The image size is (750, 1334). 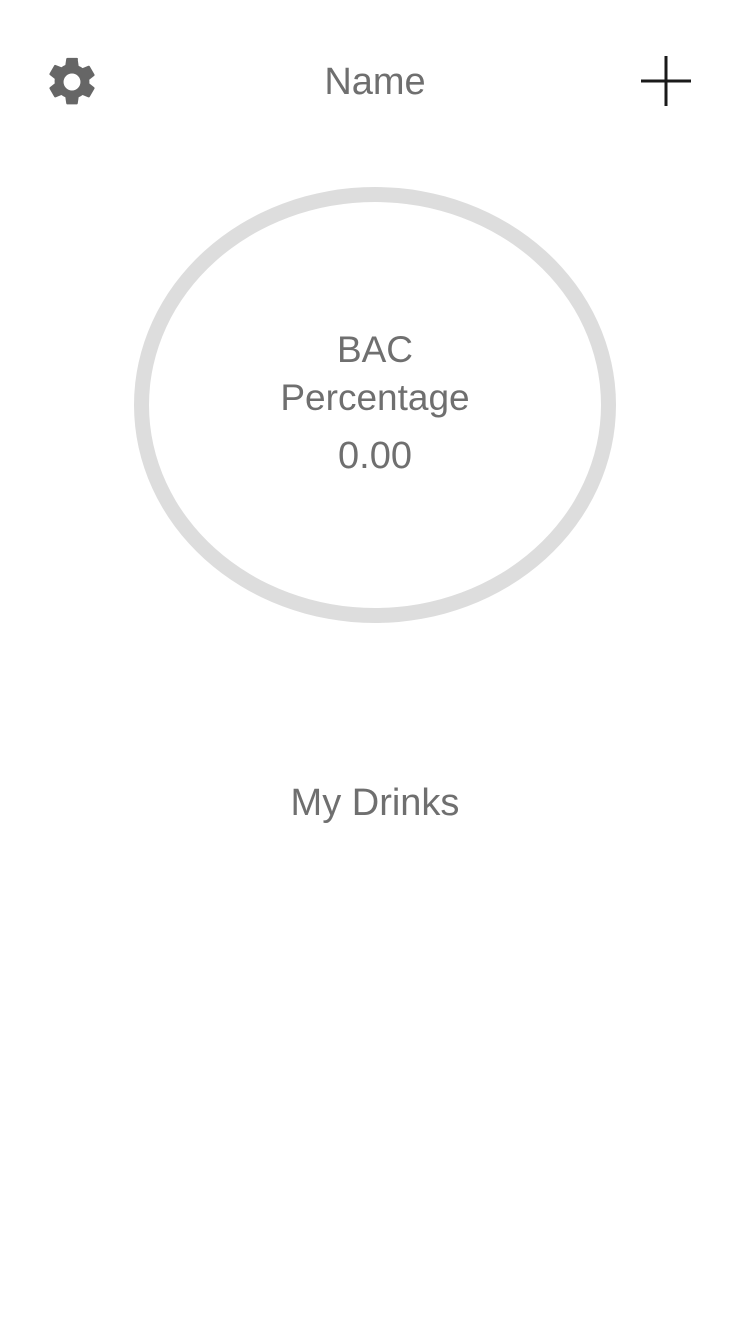 I want to click on plus-icon, so click(x=666, y=82).